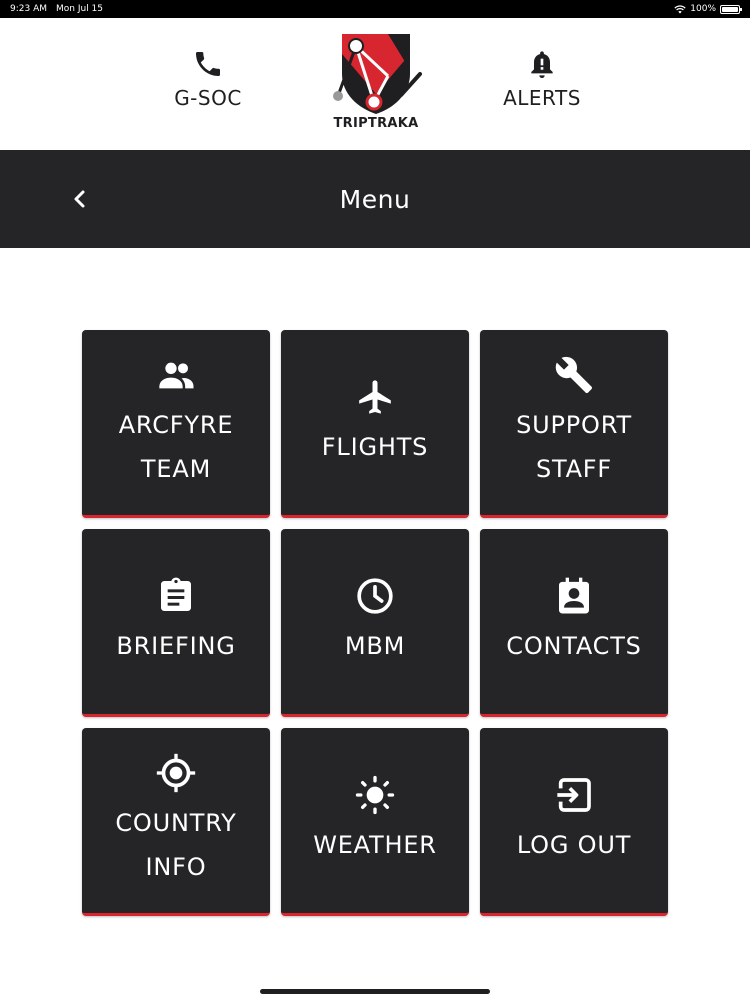  I want to click on tile-label-line1: MBM, so click(375, 645).